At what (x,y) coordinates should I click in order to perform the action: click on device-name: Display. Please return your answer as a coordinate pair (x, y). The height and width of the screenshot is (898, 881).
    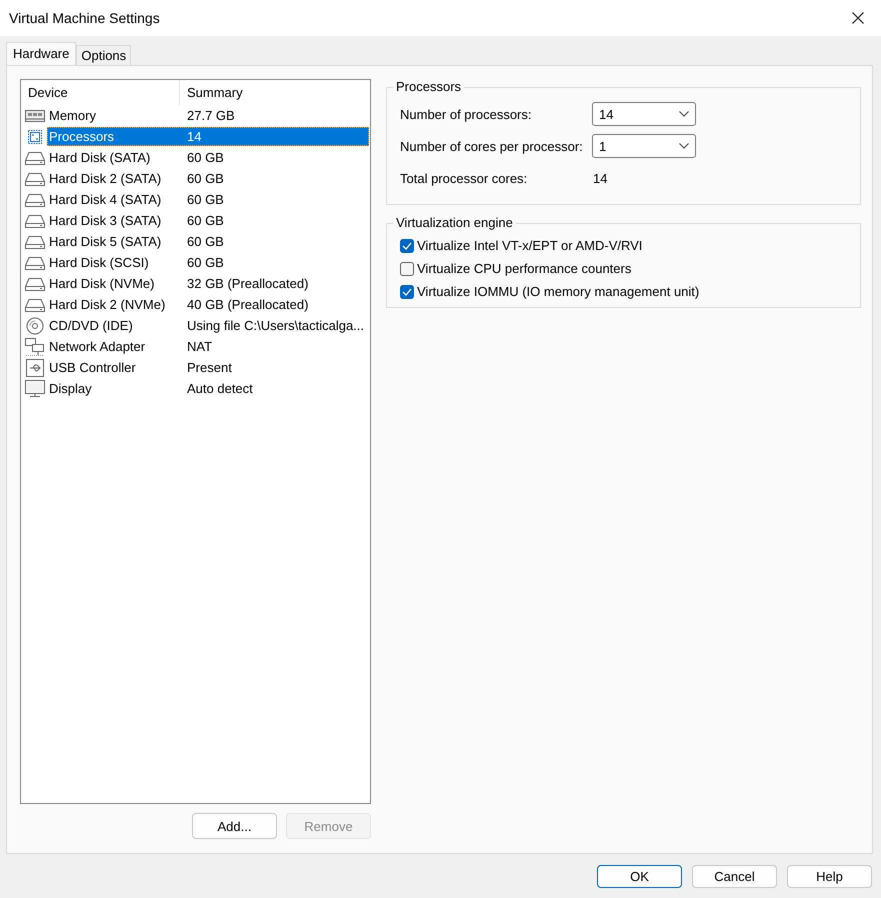
    Looking at the image, I should click on (70, 388).